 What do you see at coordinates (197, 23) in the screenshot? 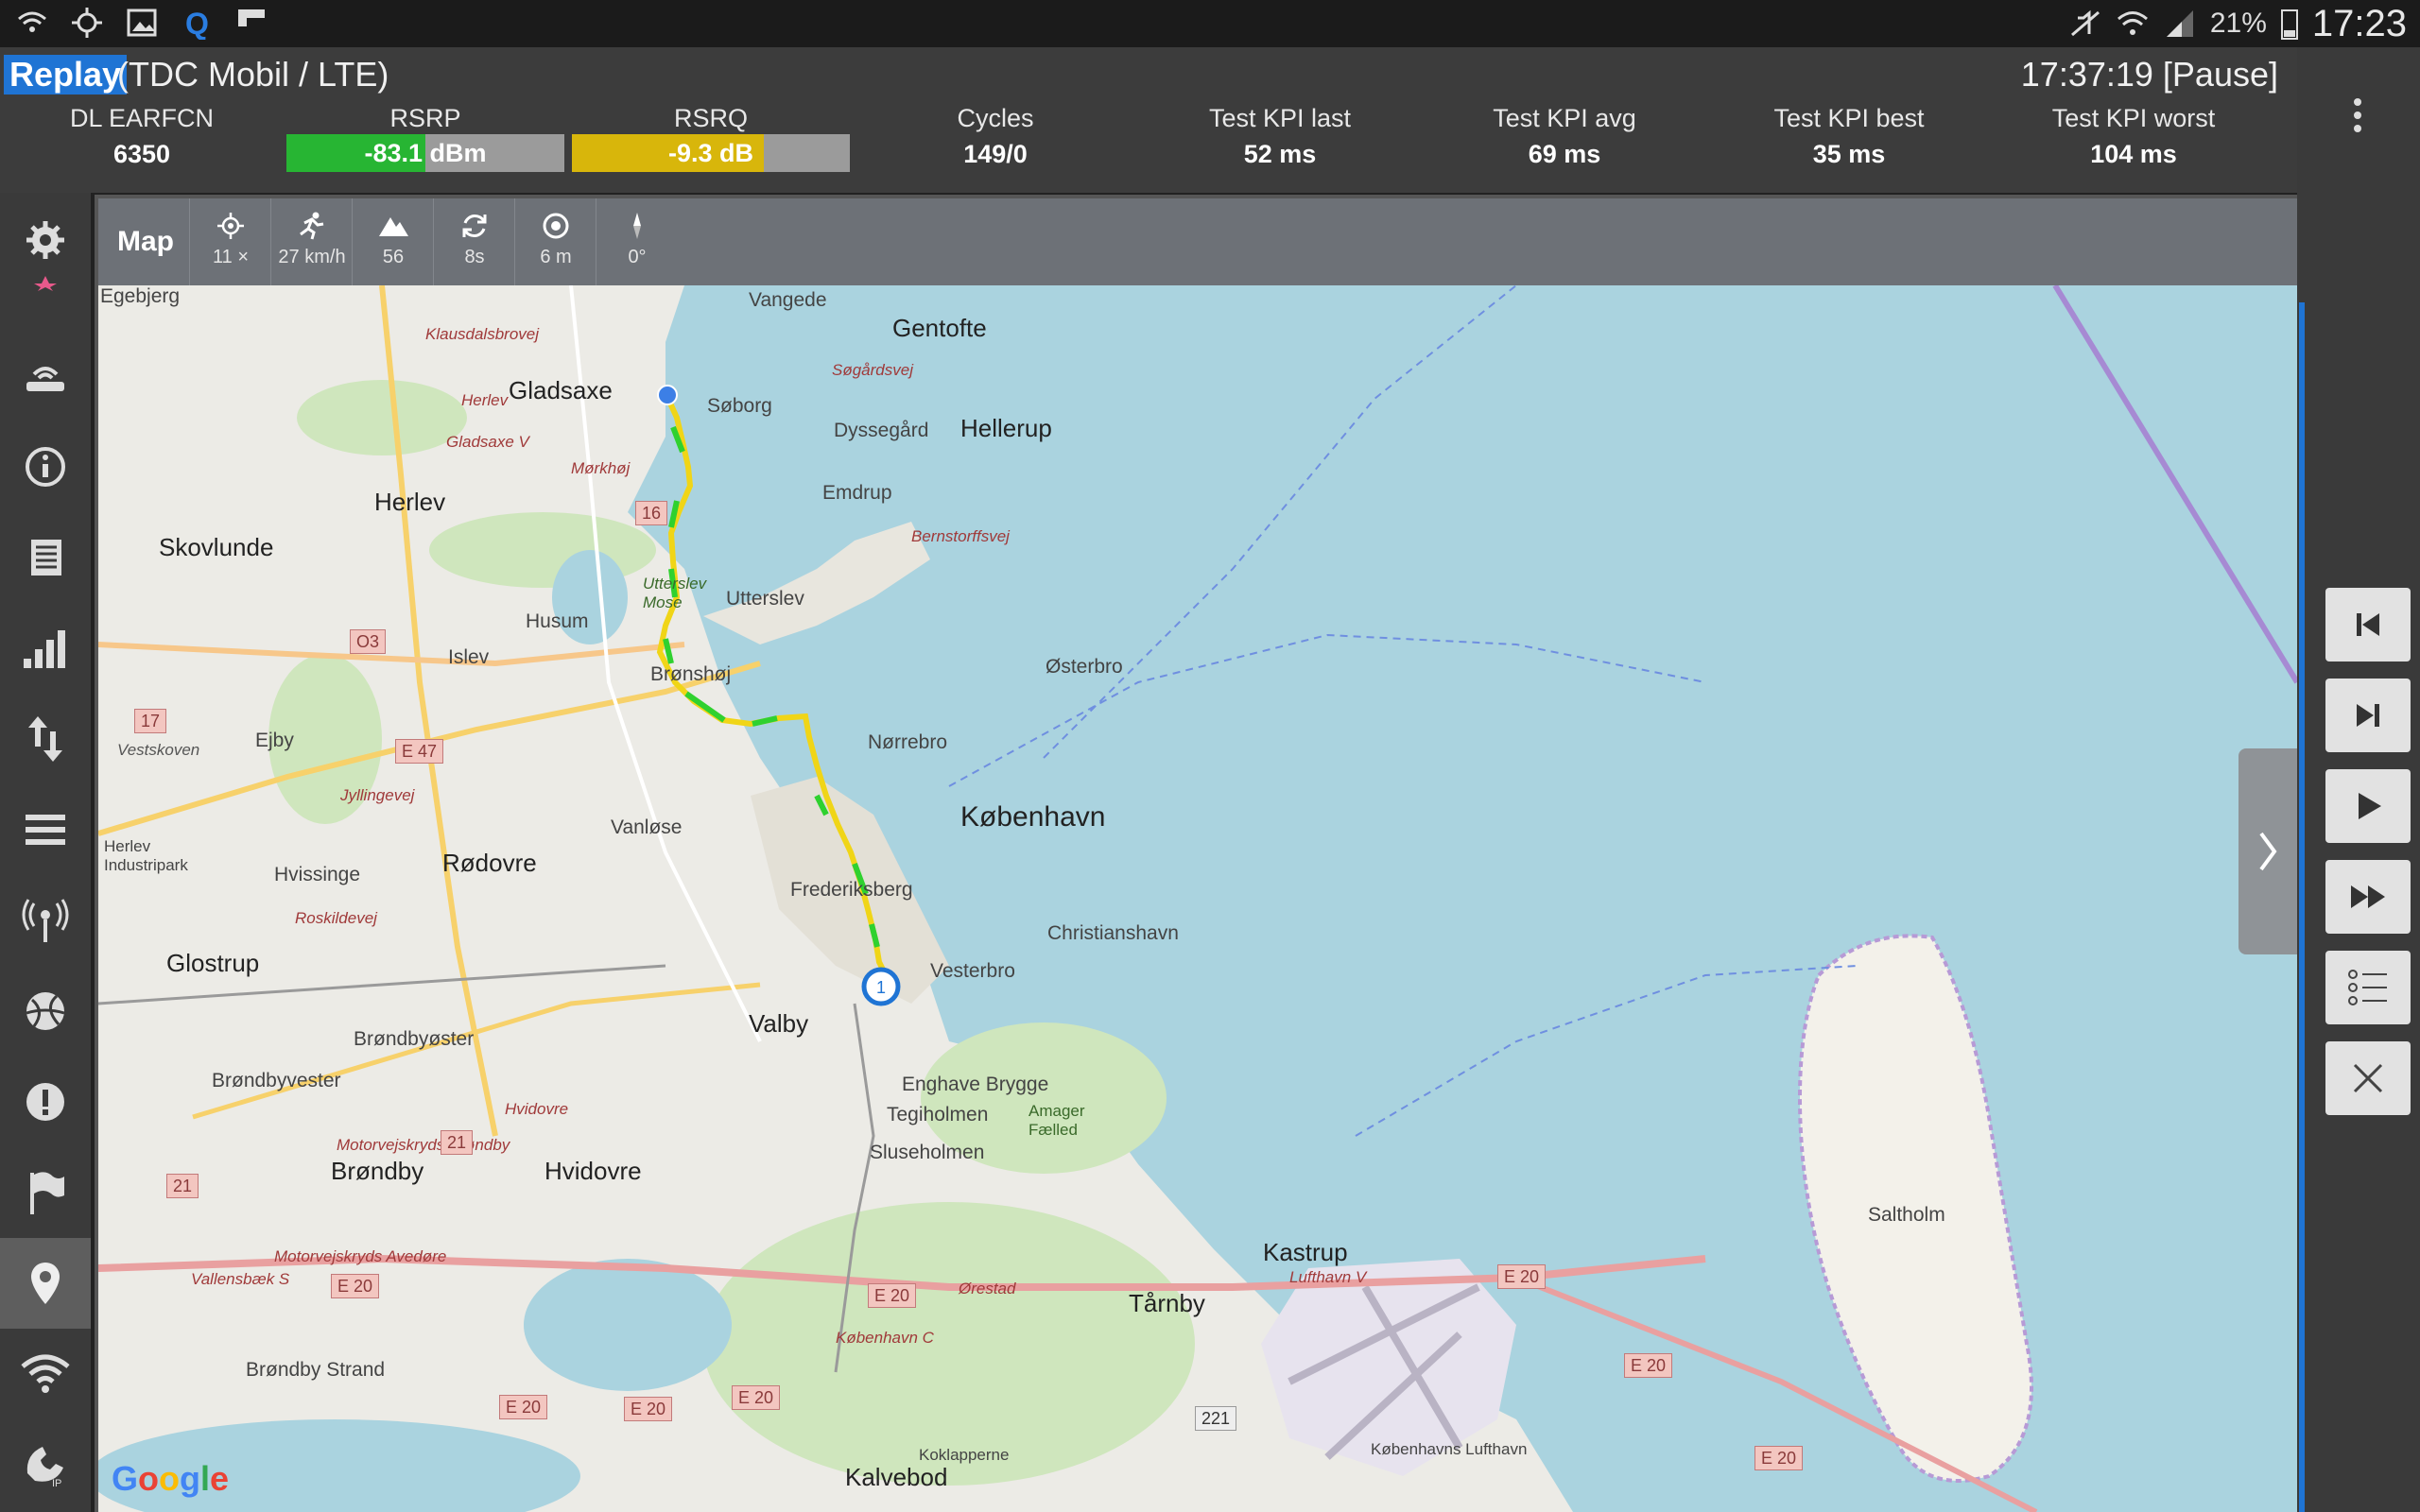
I see `svg-text: Q` at bounding box center [197, 23].